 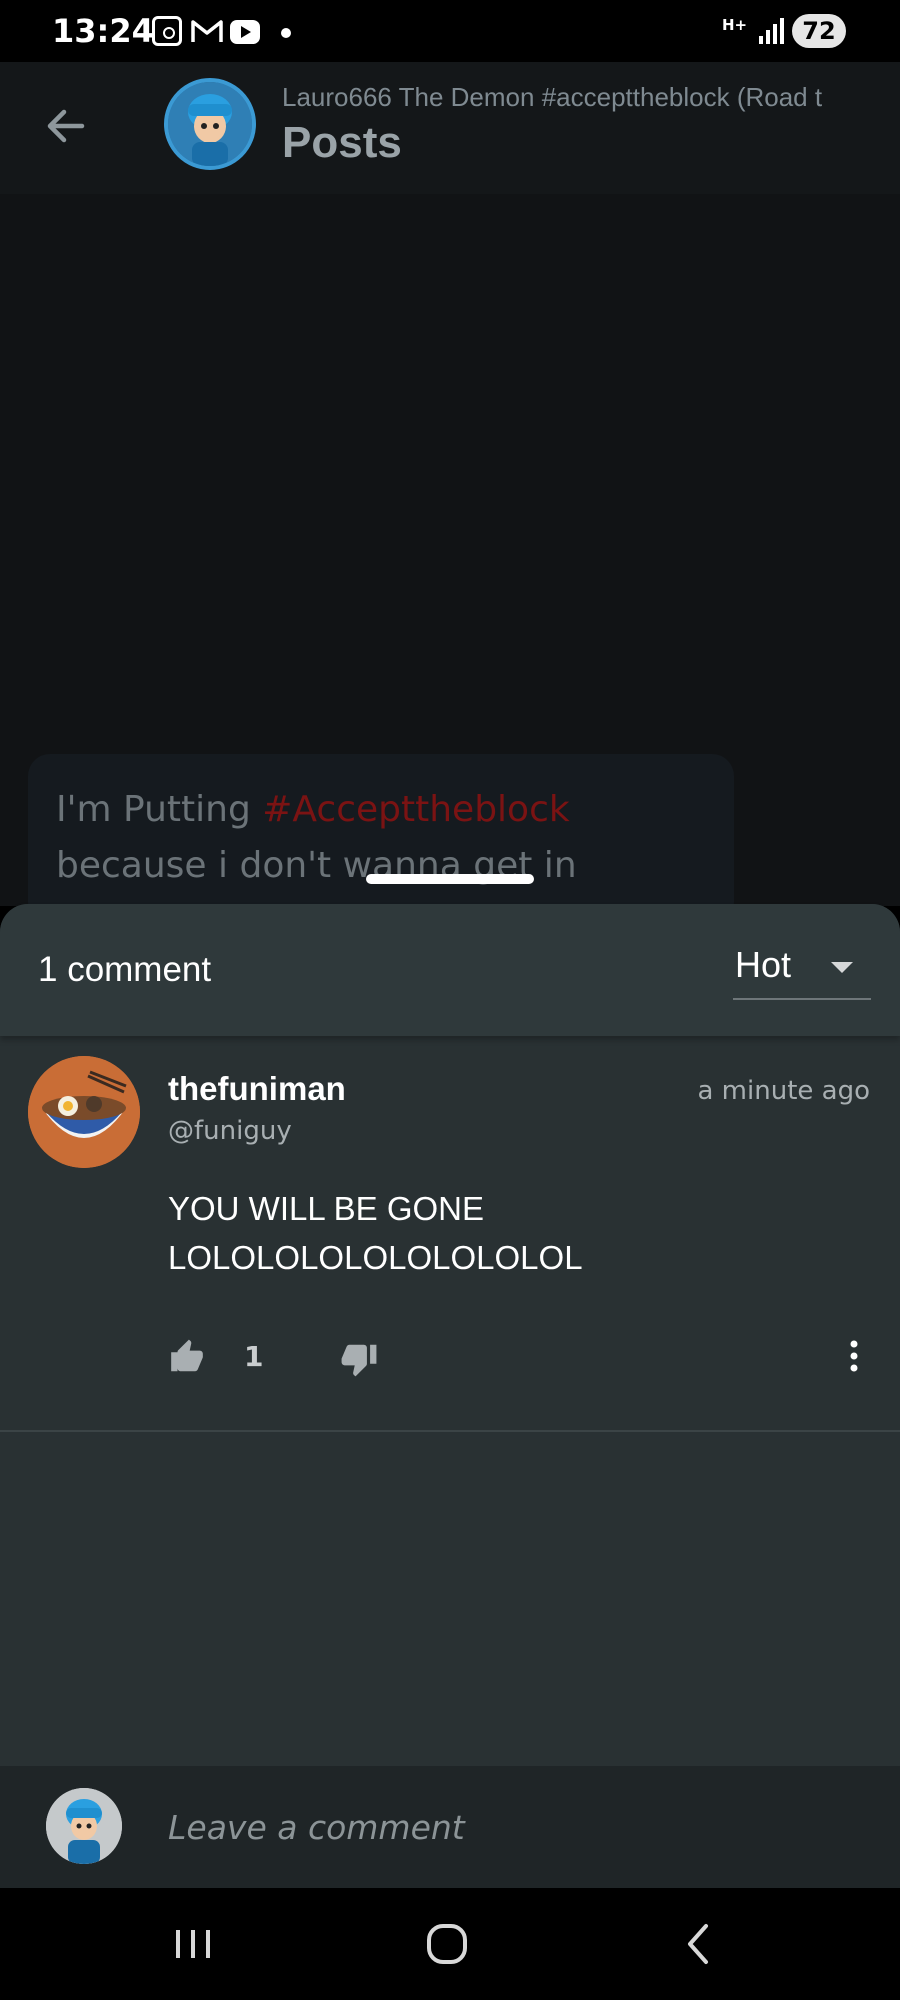 What do you see at coordinates (450, 879) in the screenshot?
I see `sheet-drag-handle` at bounding box center [450, 879].